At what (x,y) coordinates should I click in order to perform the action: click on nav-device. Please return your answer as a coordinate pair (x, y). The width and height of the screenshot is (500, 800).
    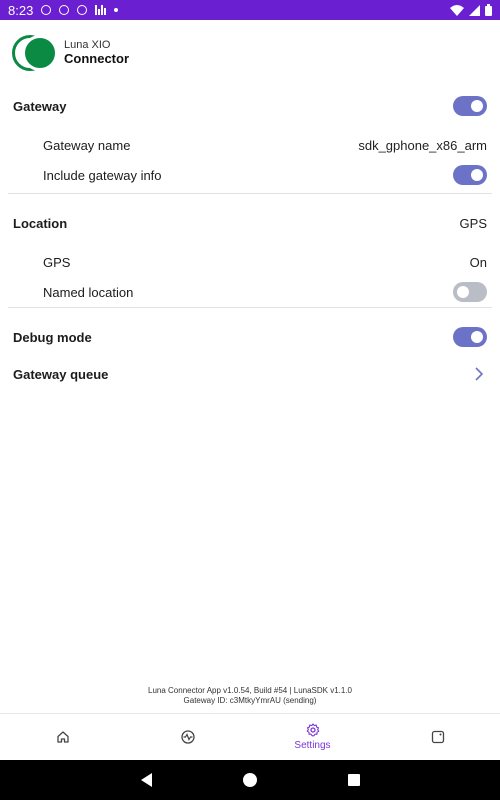
    Looking at the image, I should click on (437, 737).